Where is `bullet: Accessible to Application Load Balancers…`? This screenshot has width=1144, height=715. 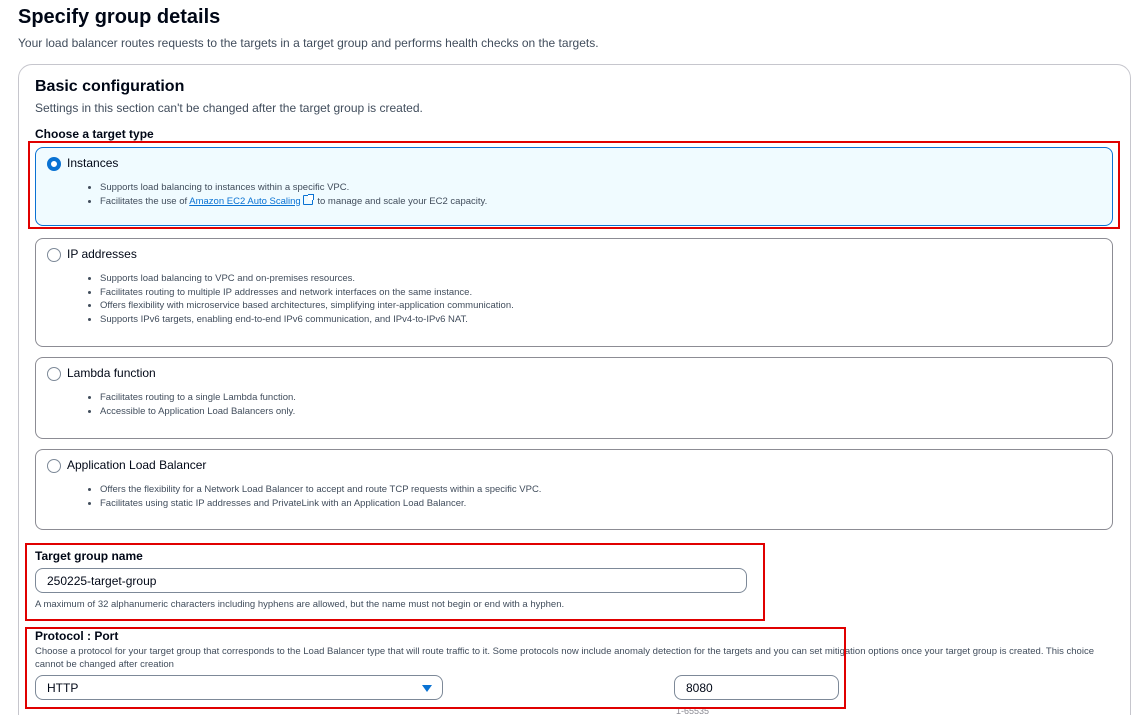 bullet: Accessible to Application Load Balancers… is located at coordinates (198, 412).